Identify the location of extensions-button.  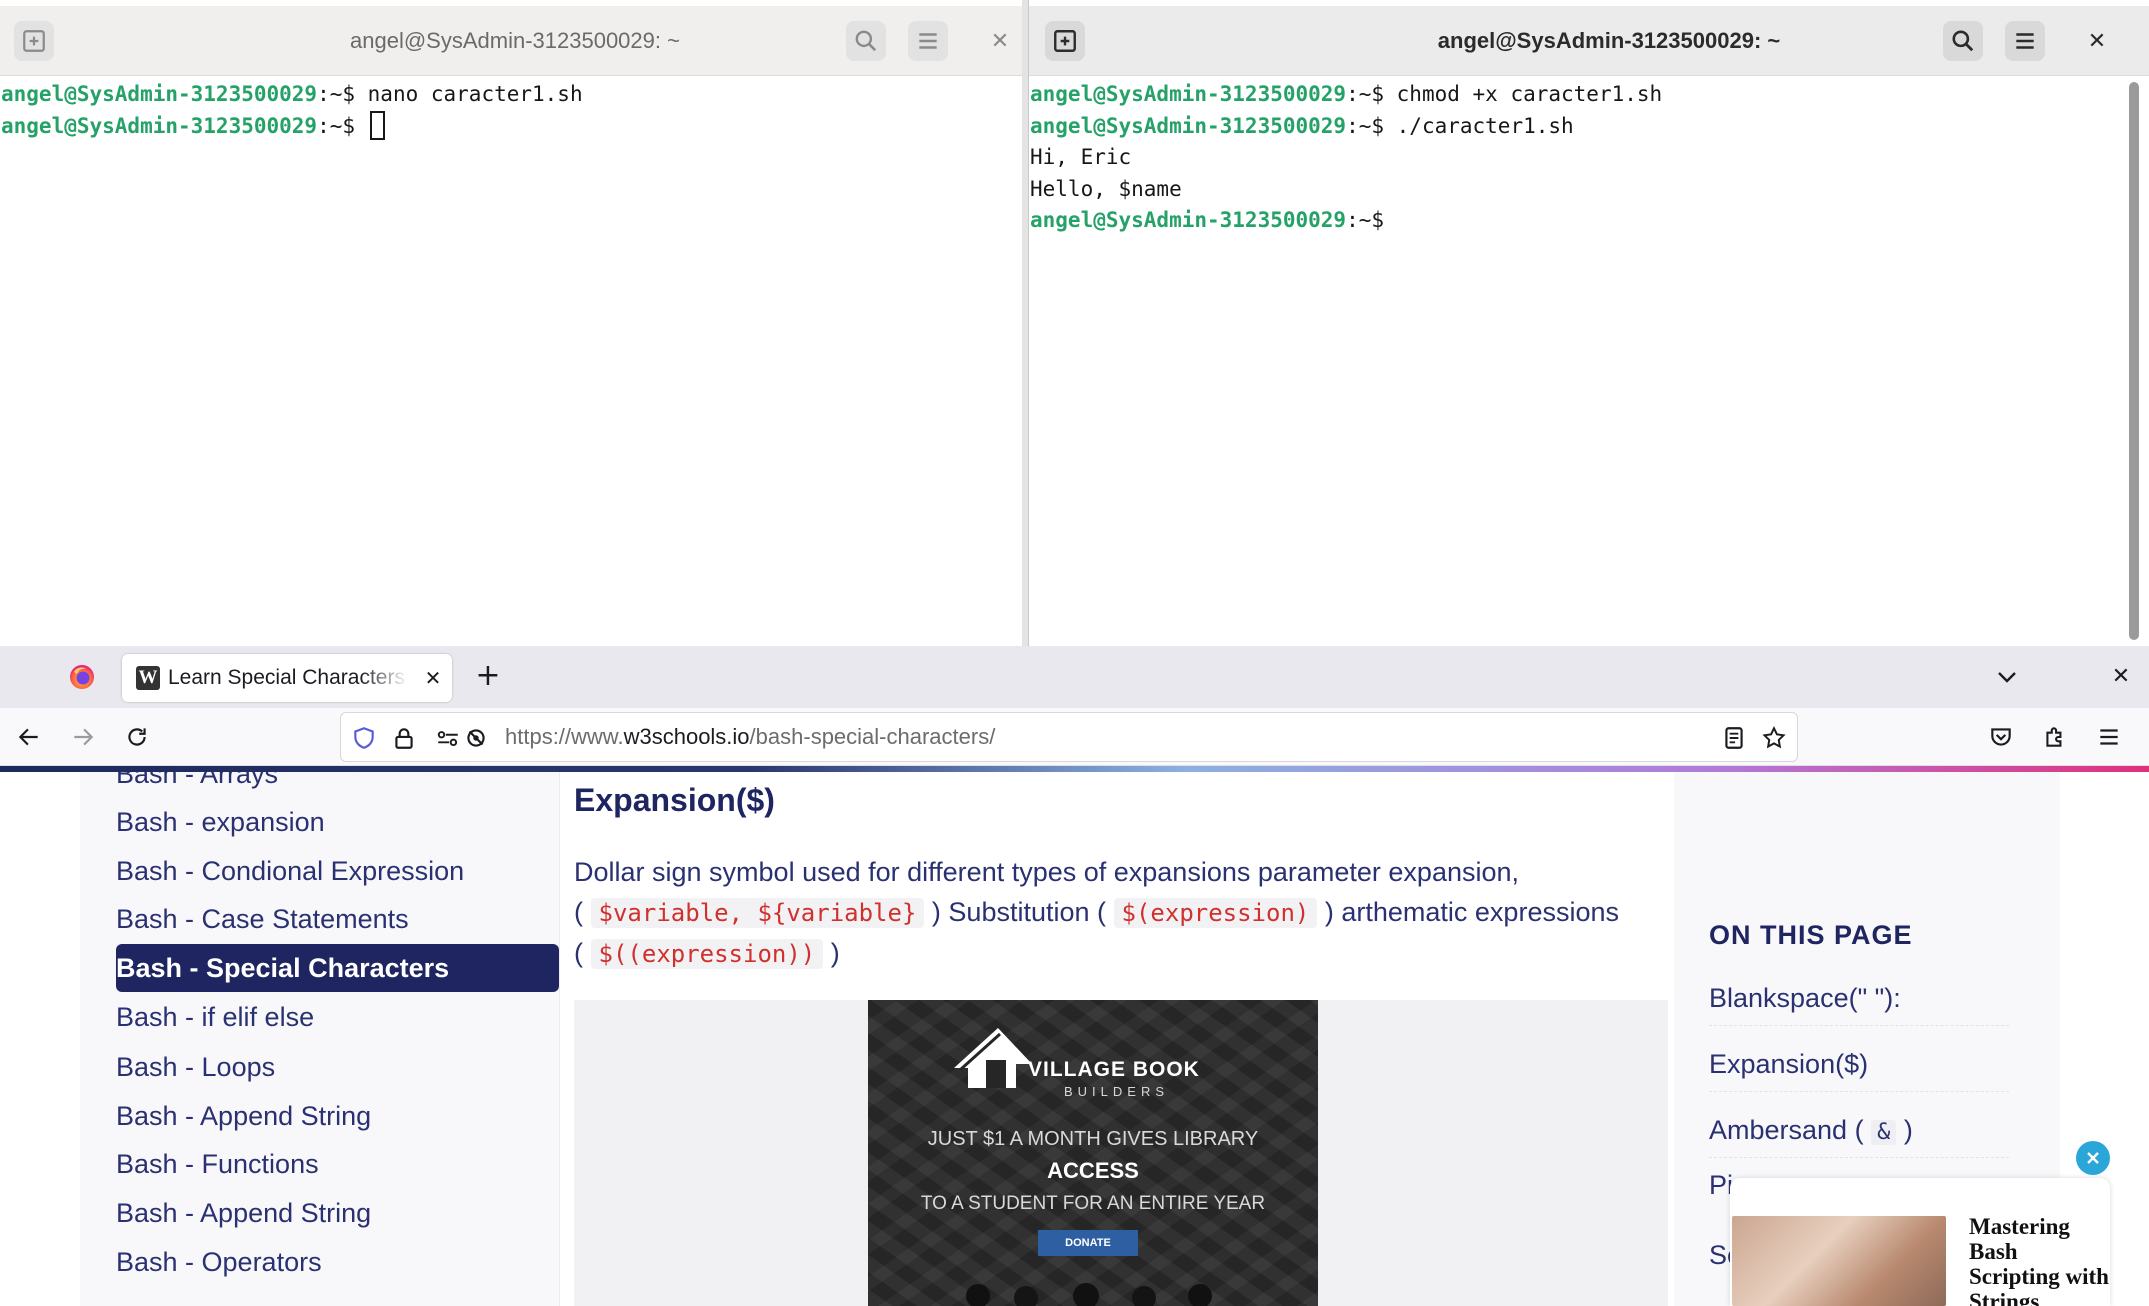
(2055, 737).